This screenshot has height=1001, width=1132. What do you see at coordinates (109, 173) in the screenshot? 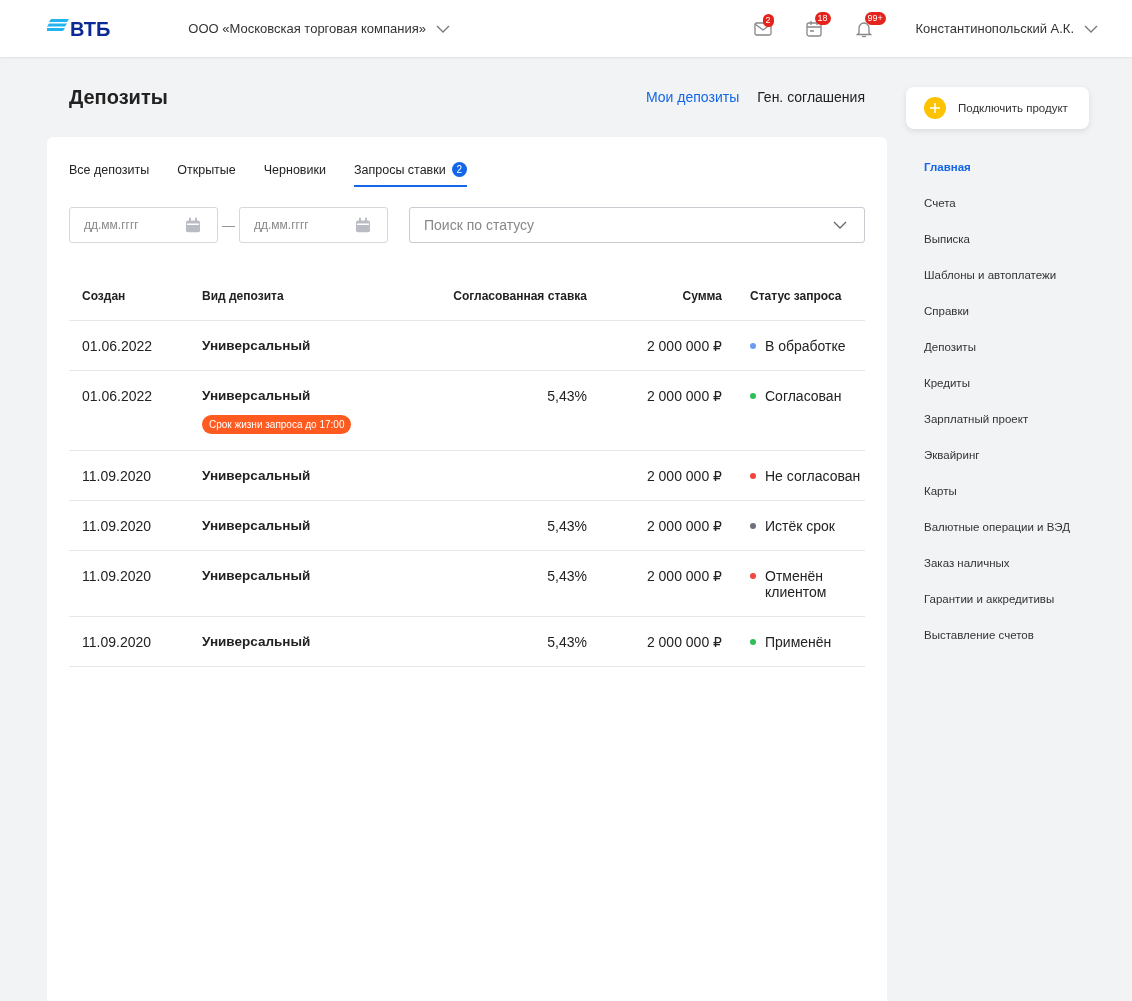
I see `tab: Все депозиты` at bounding box center [109, 173].